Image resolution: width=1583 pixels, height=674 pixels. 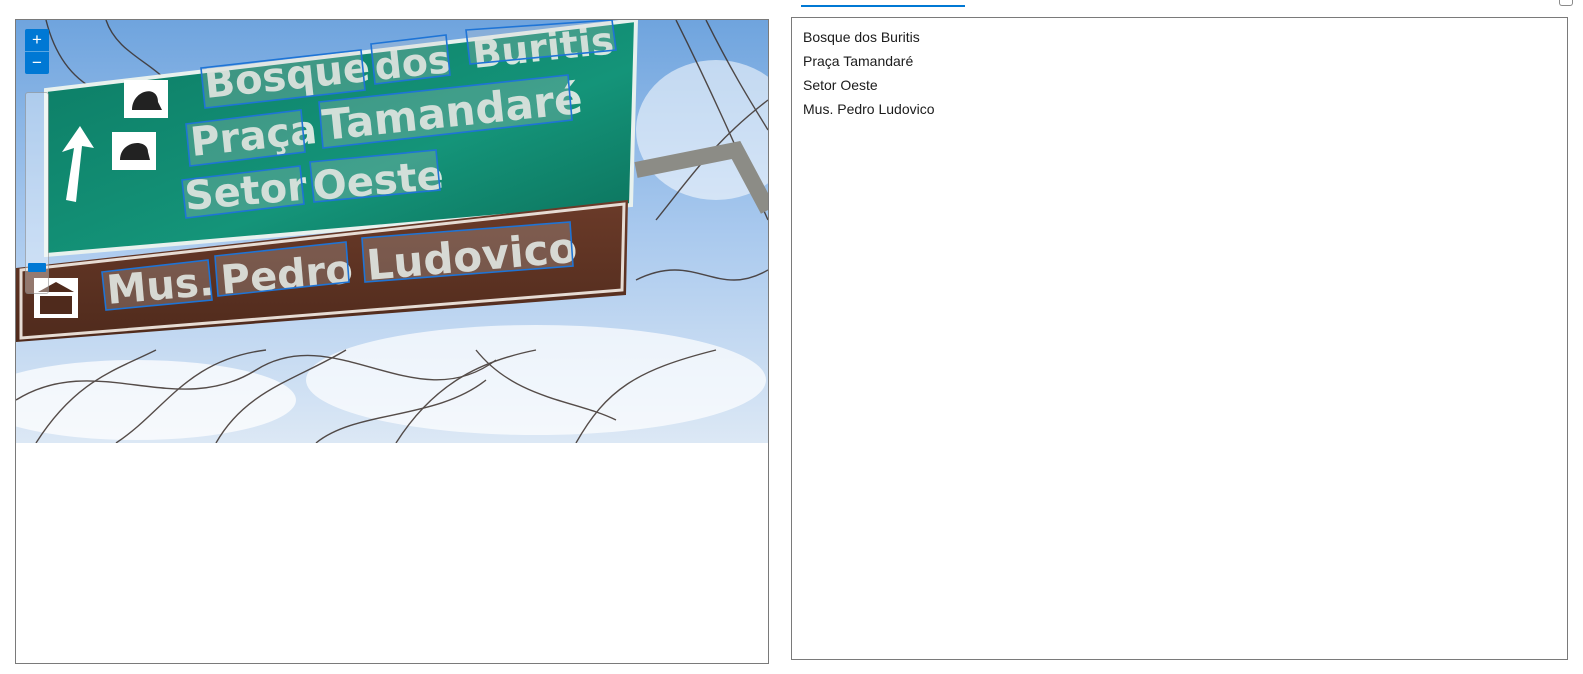 What do you see at coordinates (37, 62) in the screenshot?
I see `zoom-out-button: −` at bounding box center [37, 62].